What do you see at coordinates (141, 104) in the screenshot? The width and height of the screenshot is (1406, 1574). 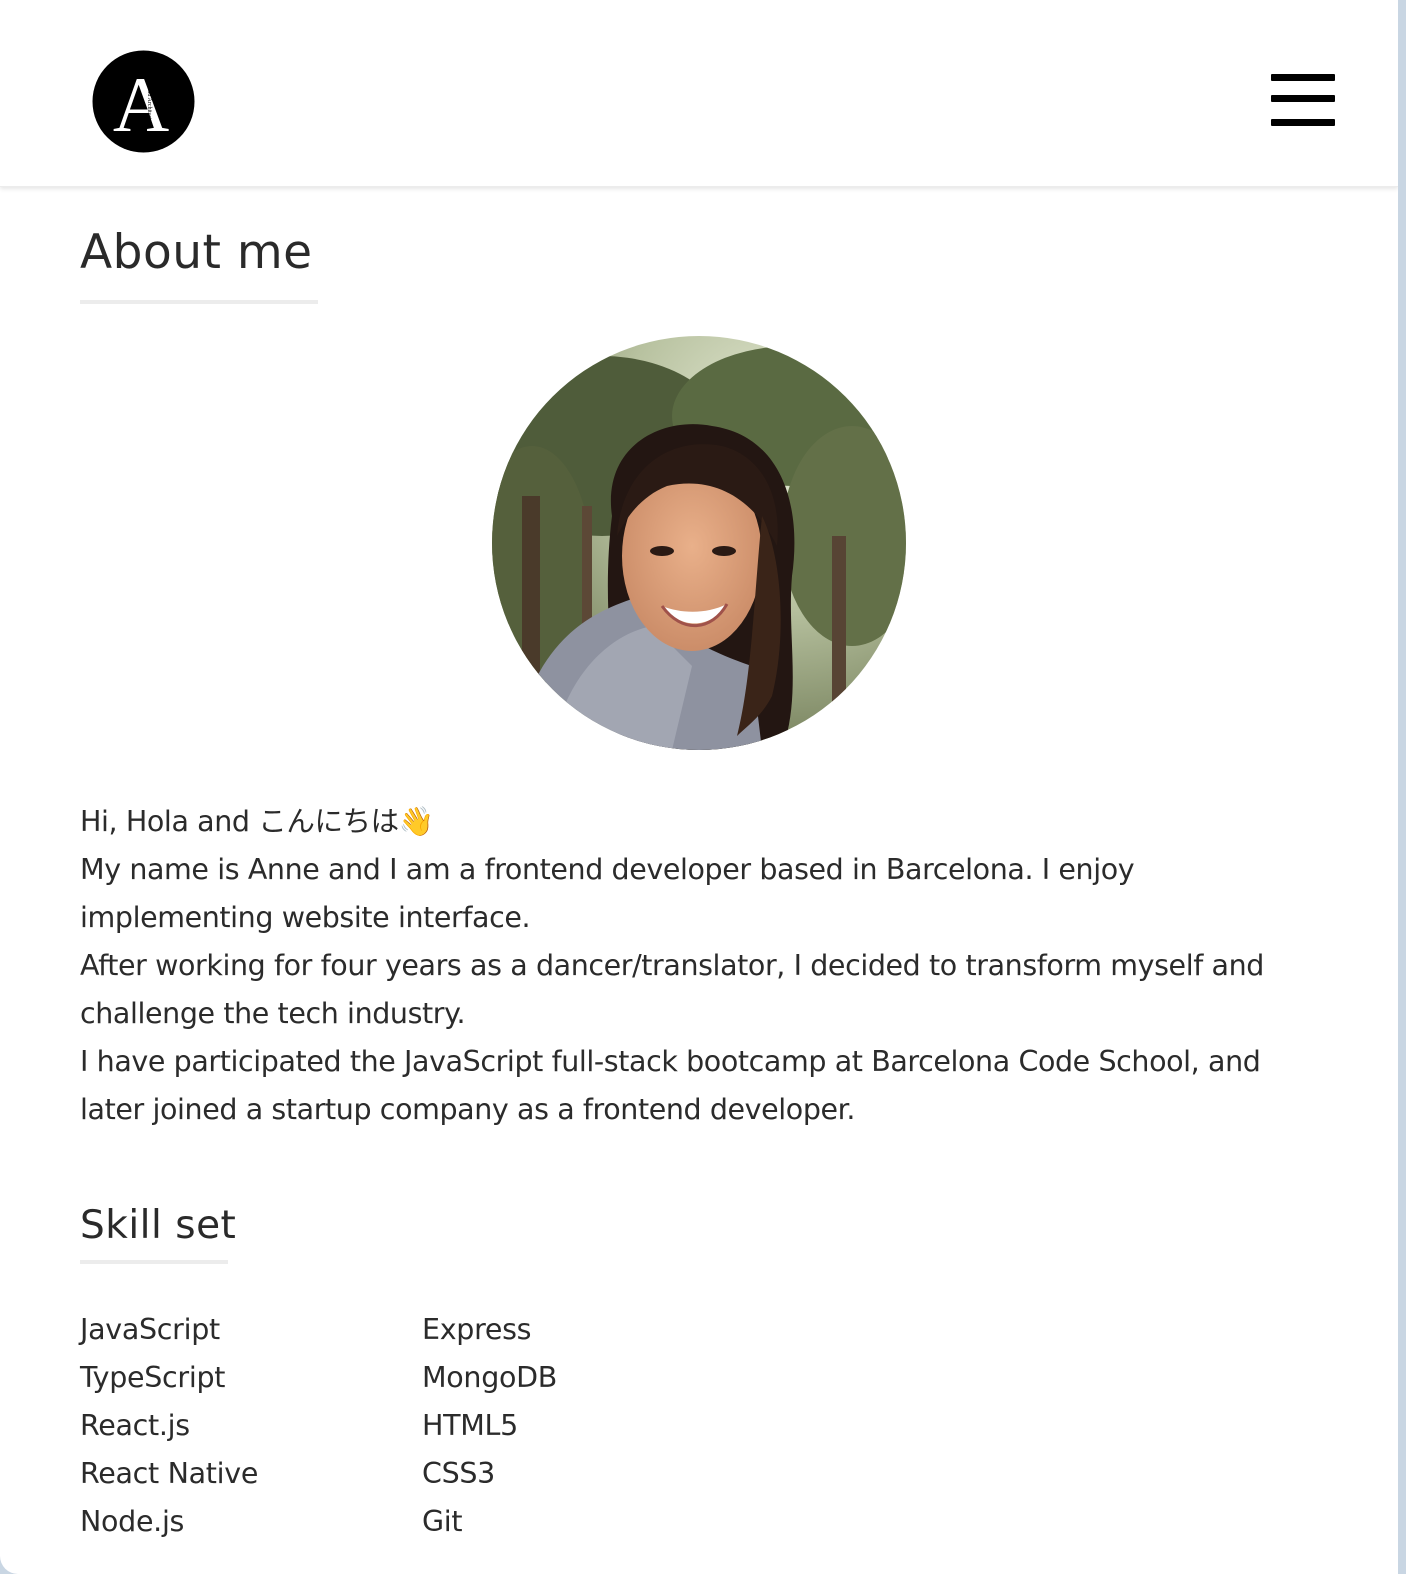 I see `logo-letter: A` at bounding box center [141, 104].